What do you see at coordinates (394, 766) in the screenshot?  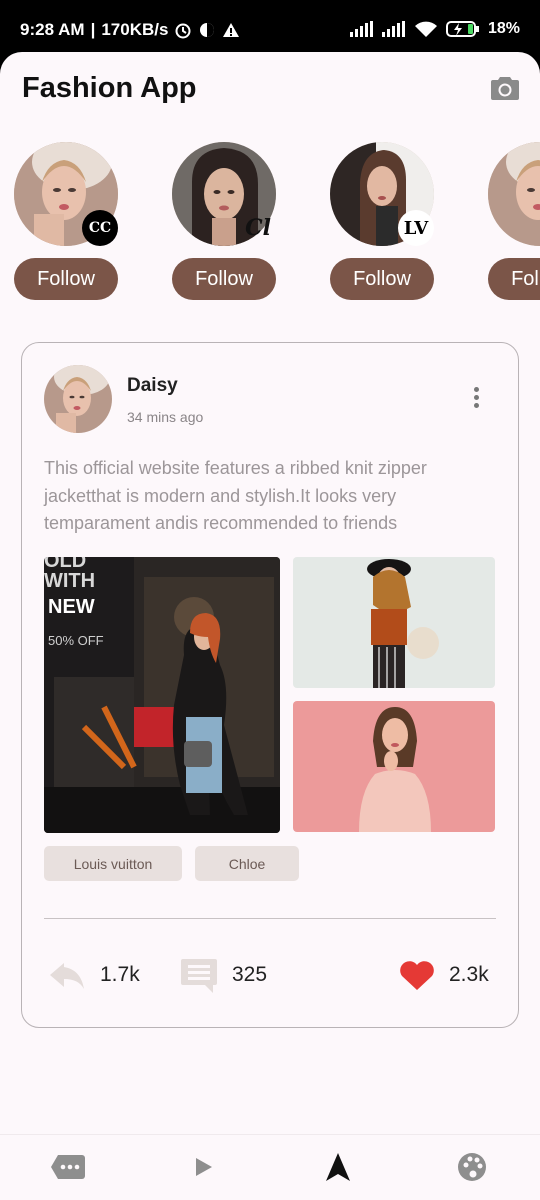 I see `post-photo-bottom` at bounding box center [394, 766].